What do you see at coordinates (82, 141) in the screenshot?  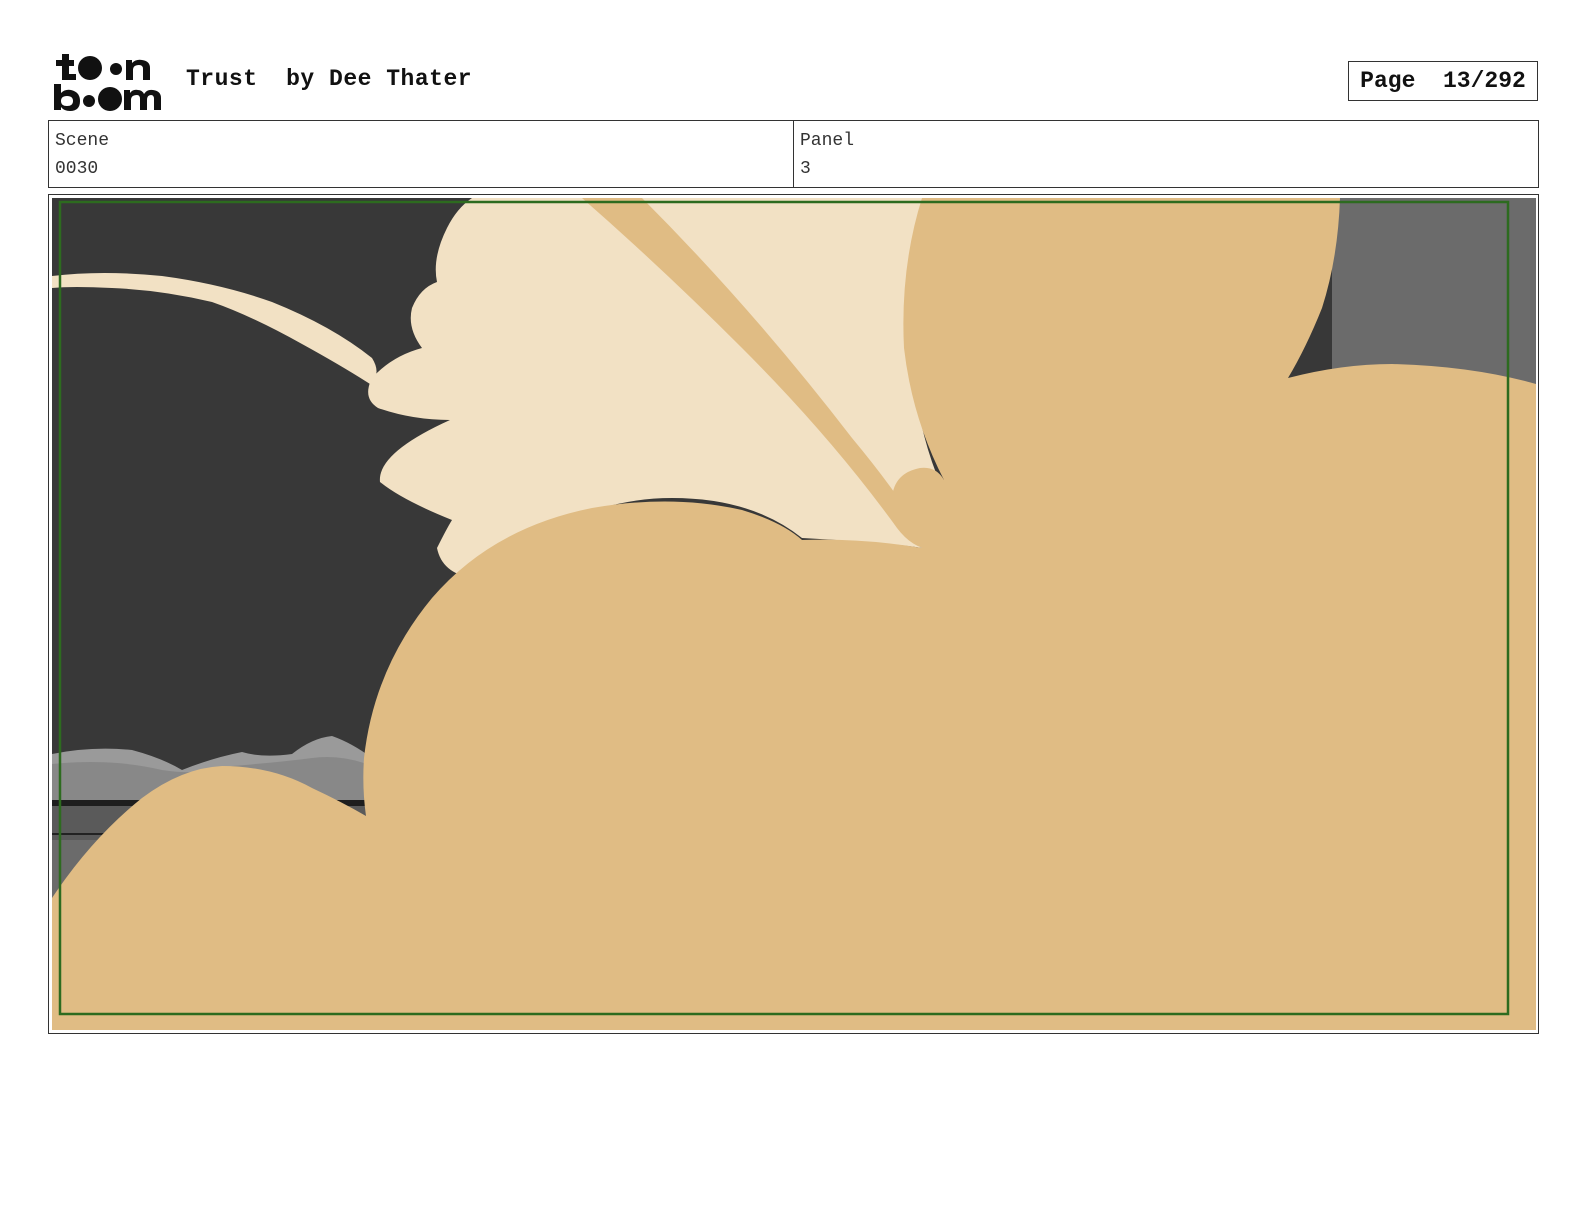 I see `scene-label: Scene` at bounding box center [82, 141].